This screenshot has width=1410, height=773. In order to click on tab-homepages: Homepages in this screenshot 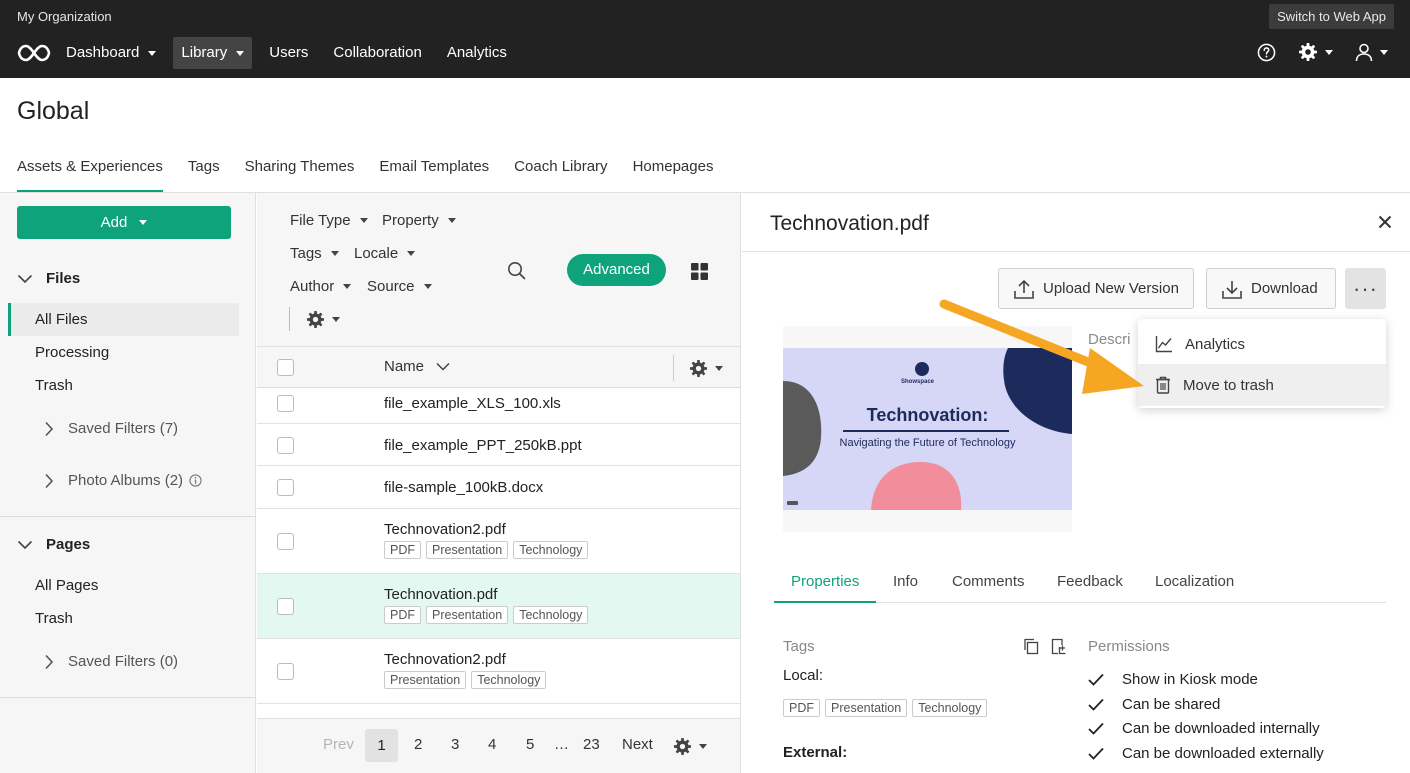, I will do `click(673, 172)`.